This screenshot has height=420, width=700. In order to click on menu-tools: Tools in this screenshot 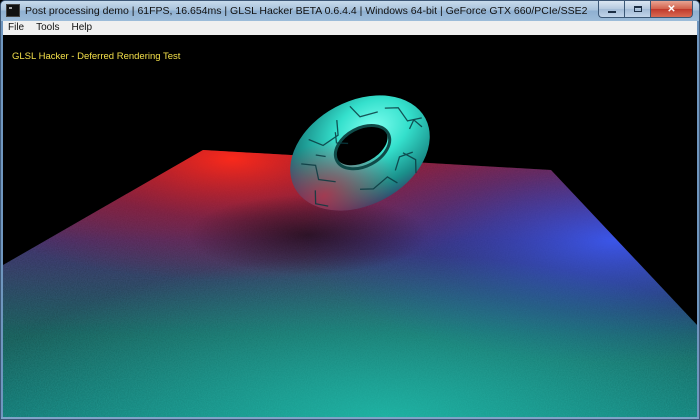, I will do `click(47, 28)`.